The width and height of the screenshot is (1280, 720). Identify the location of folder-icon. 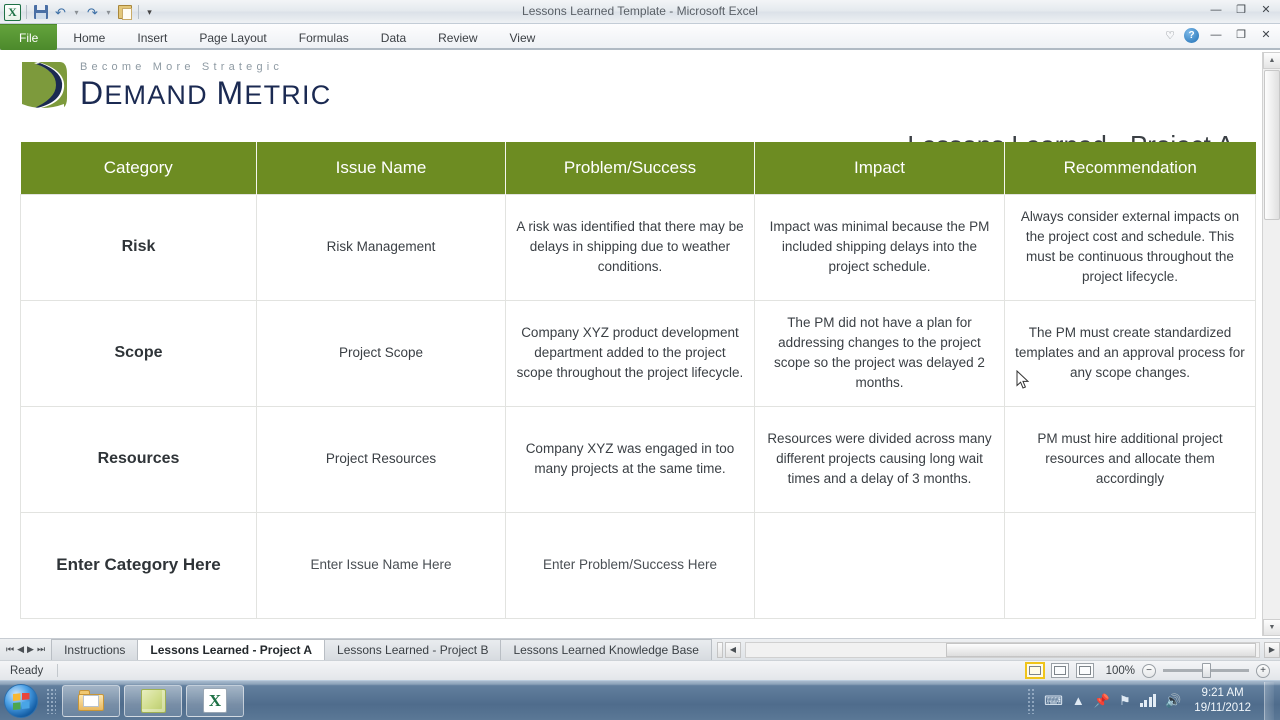
(91, 700).